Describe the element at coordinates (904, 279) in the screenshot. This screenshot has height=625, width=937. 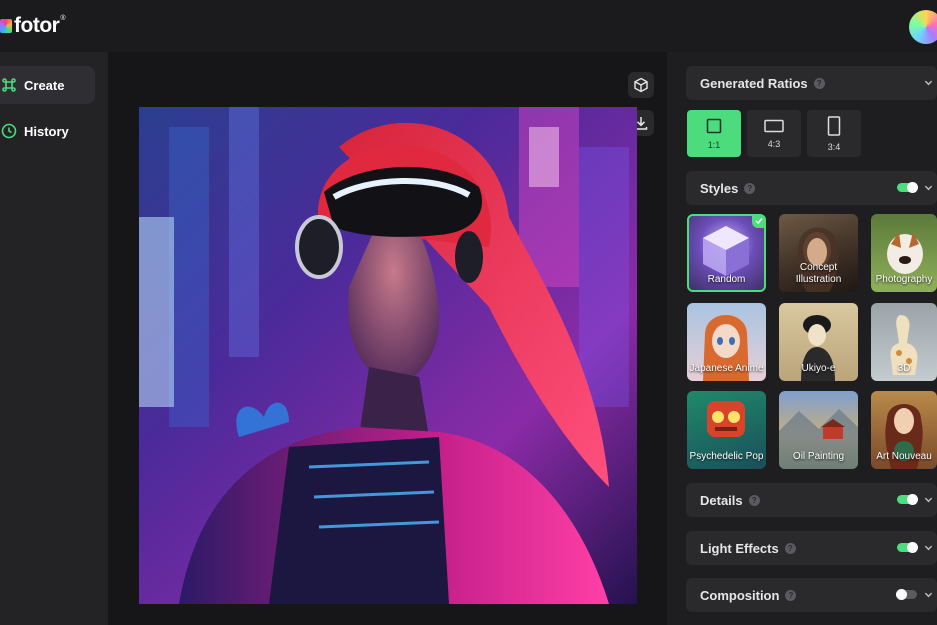
I see `style-label: Photography` at that location.